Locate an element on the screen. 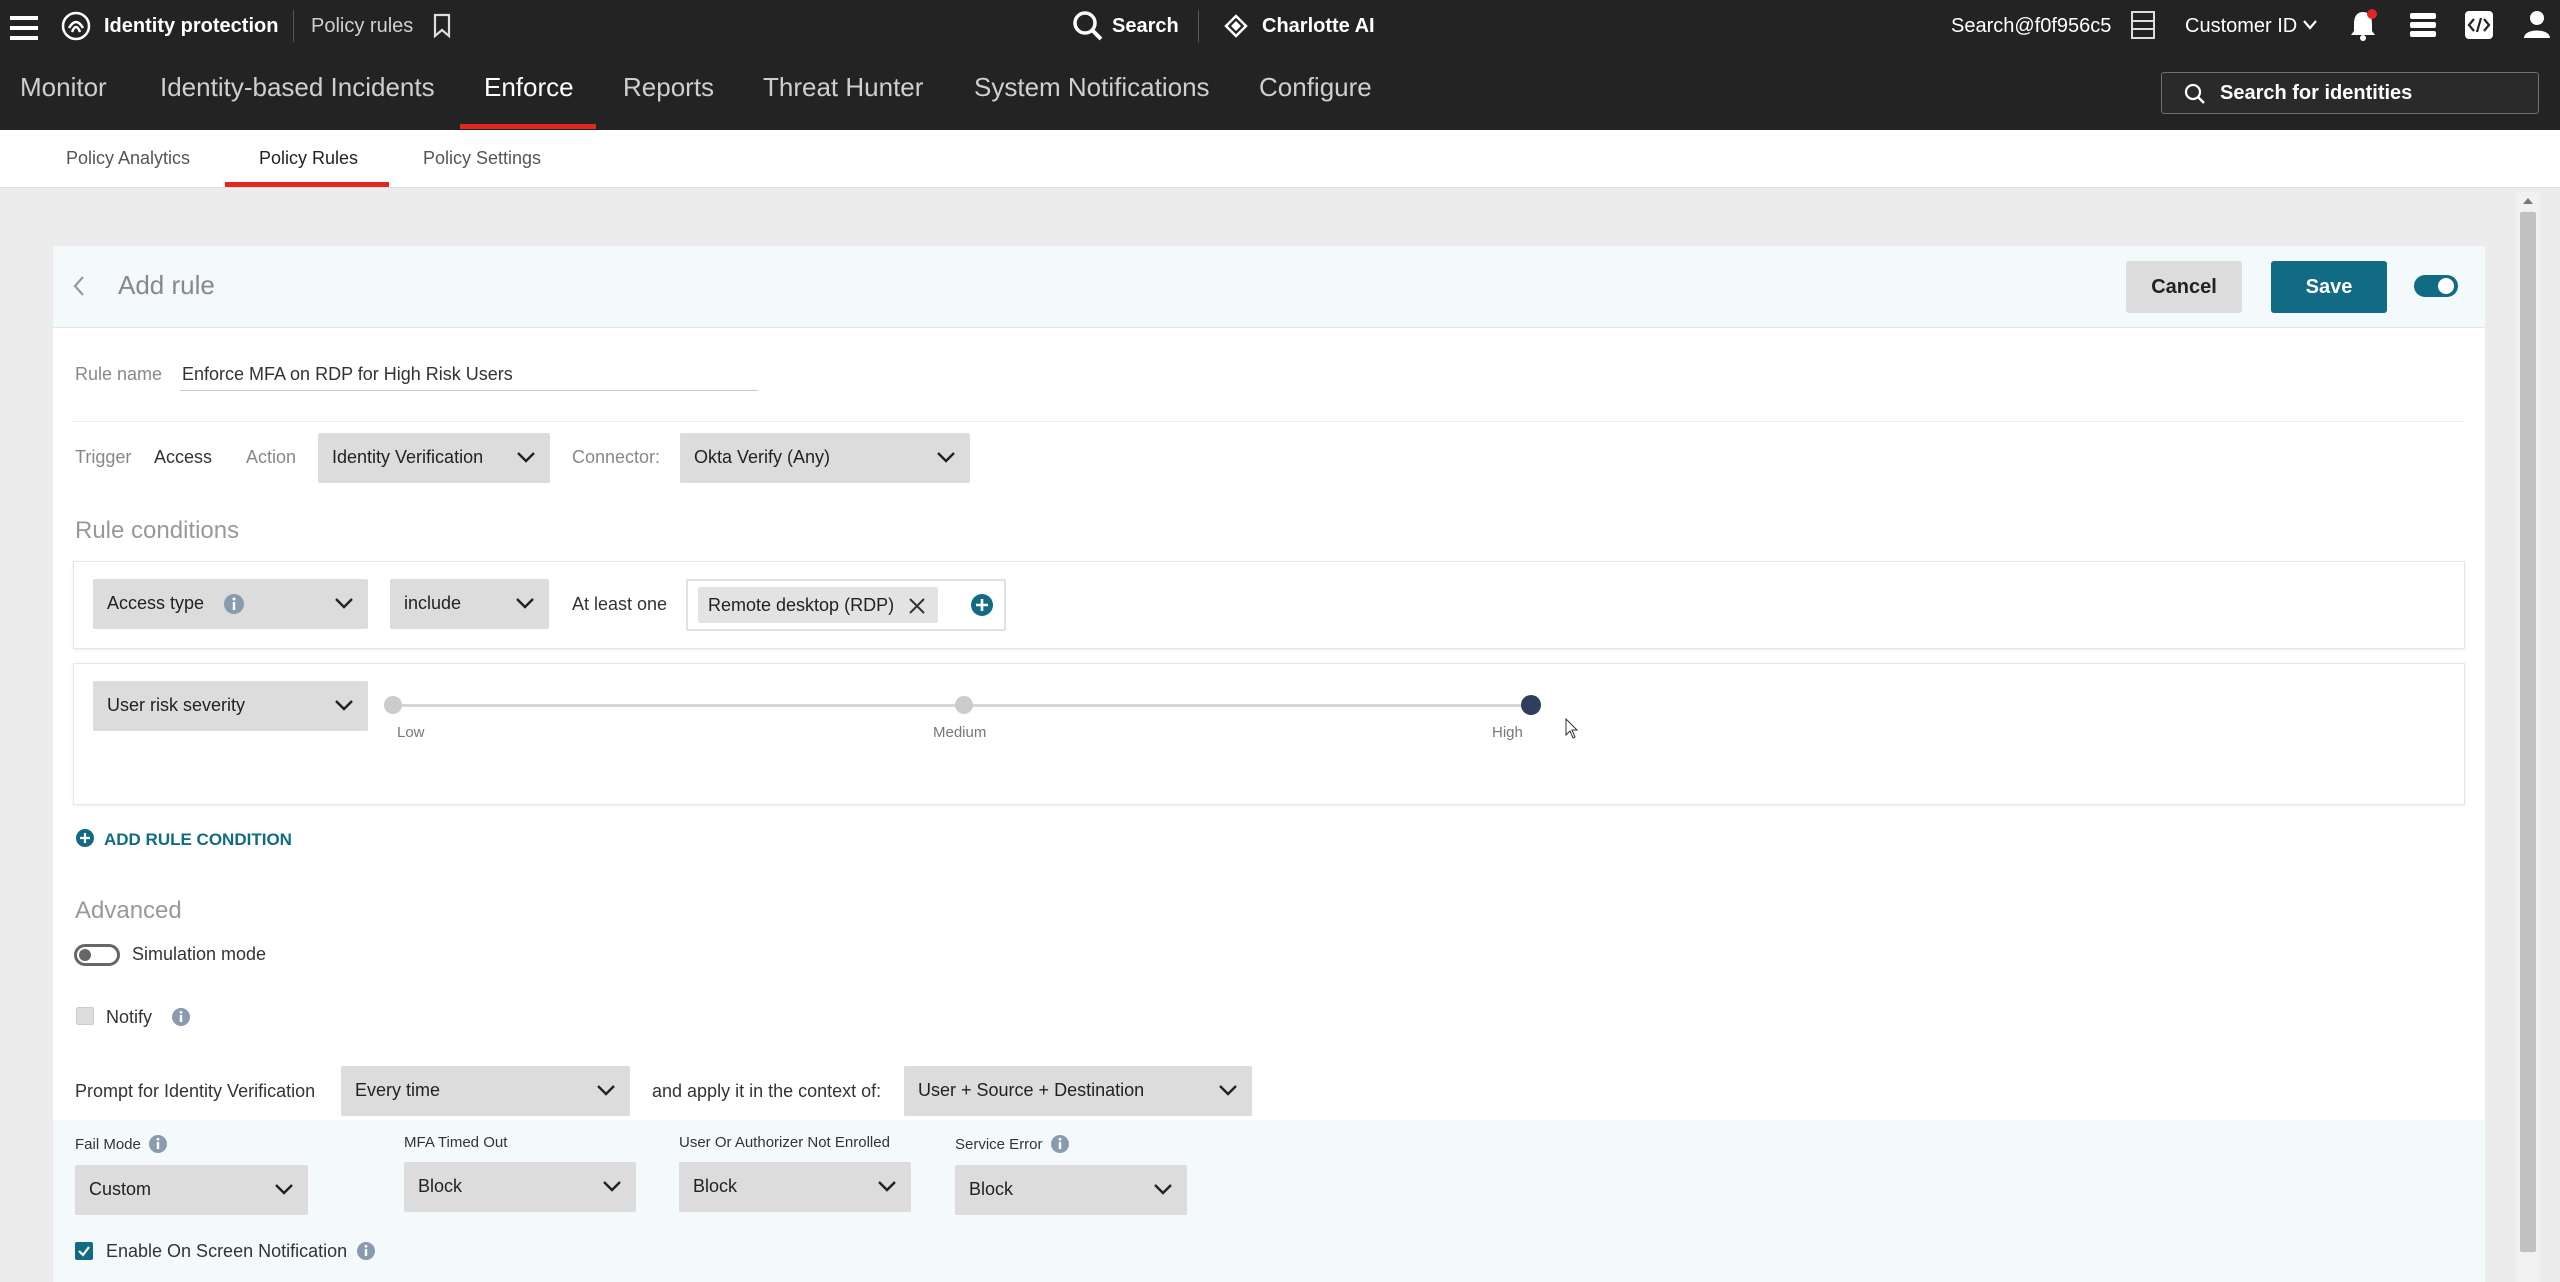 The height and width of the screenshot is (1282, 2560). app-title: Identity protection is located at coordinates (191, 26).